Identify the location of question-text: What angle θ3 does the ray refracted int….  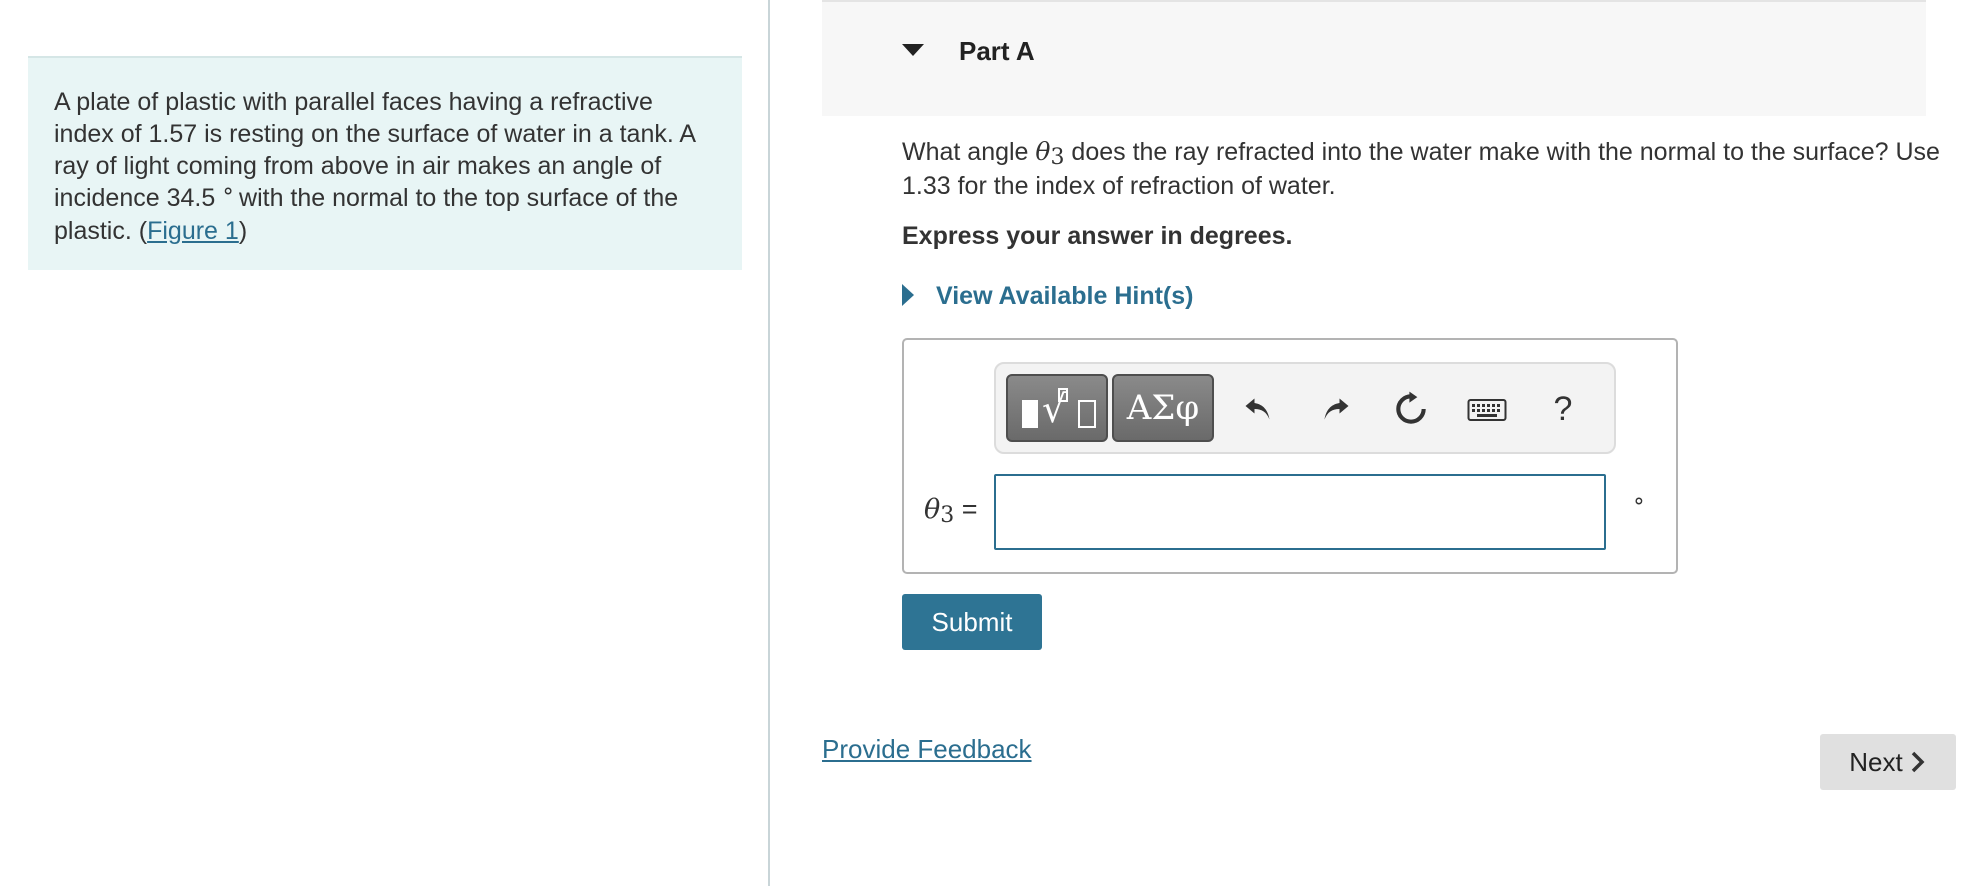
(1427, 169).